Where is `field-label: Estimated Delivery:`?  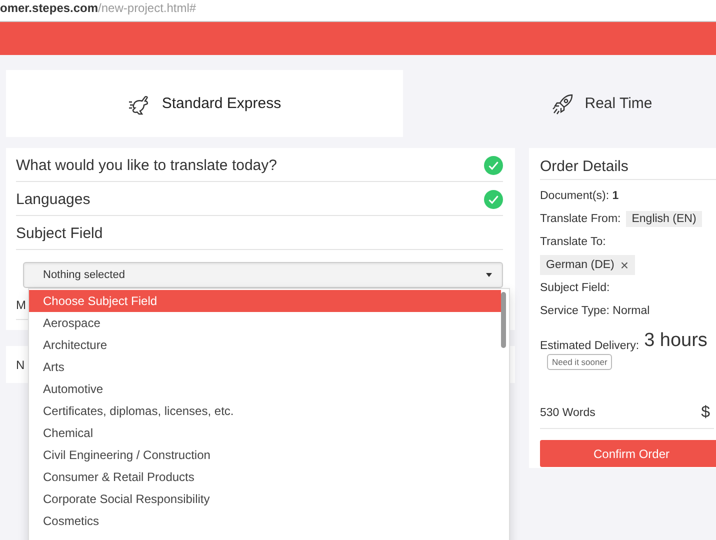
field-label: Estimated Delivery: is located at coordinates (590, 346).